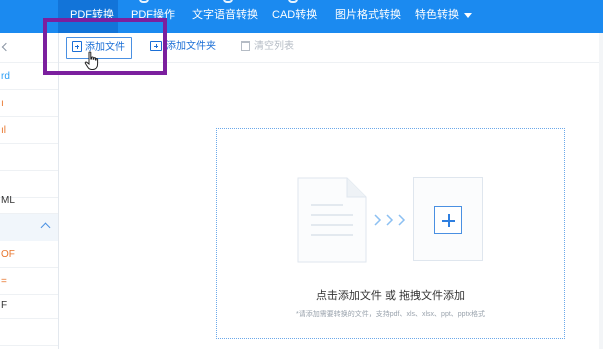 This screenshot has height=349, width=603. Describe the element at coordinates (274, 46) in the screenshot. I see `clear-list-label: 清空列表` at that location.